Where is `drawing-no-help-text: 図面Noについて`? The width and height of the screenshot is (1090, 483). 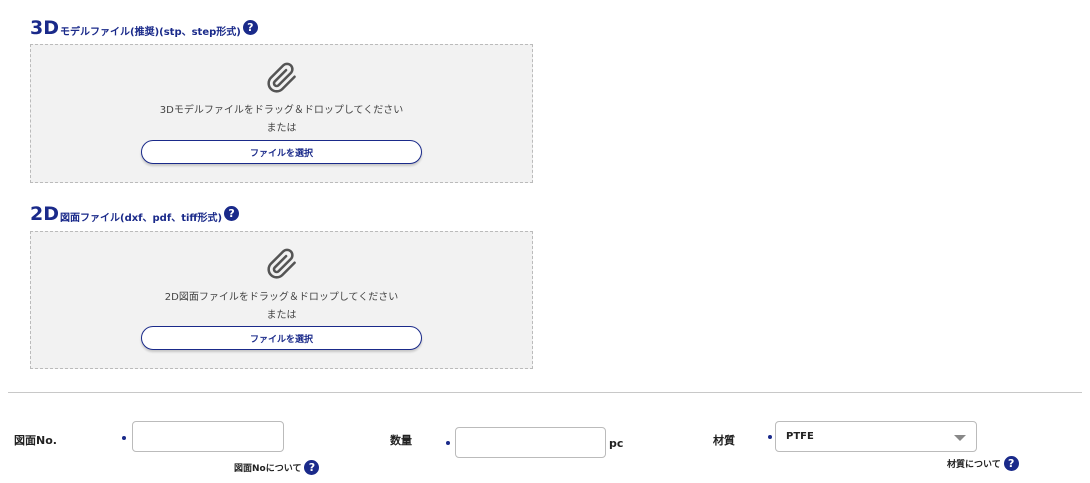 drawing-no-help-text: 図面Noについて is located at coordinates (268, 469).